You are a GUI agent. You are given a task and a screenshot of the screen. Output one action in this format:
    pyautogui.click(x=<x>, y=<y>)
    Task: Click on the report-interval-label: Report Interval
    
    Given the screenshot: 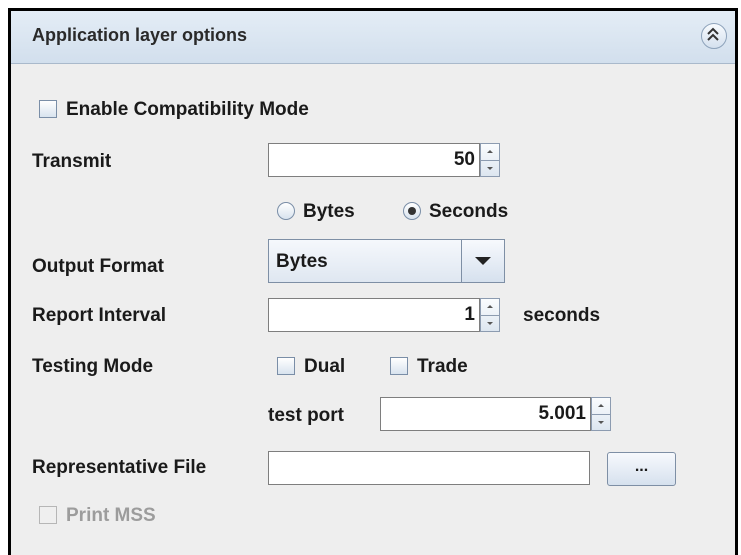 What is the action you would take?
    pyautogui.click(x=99, y=315)
    